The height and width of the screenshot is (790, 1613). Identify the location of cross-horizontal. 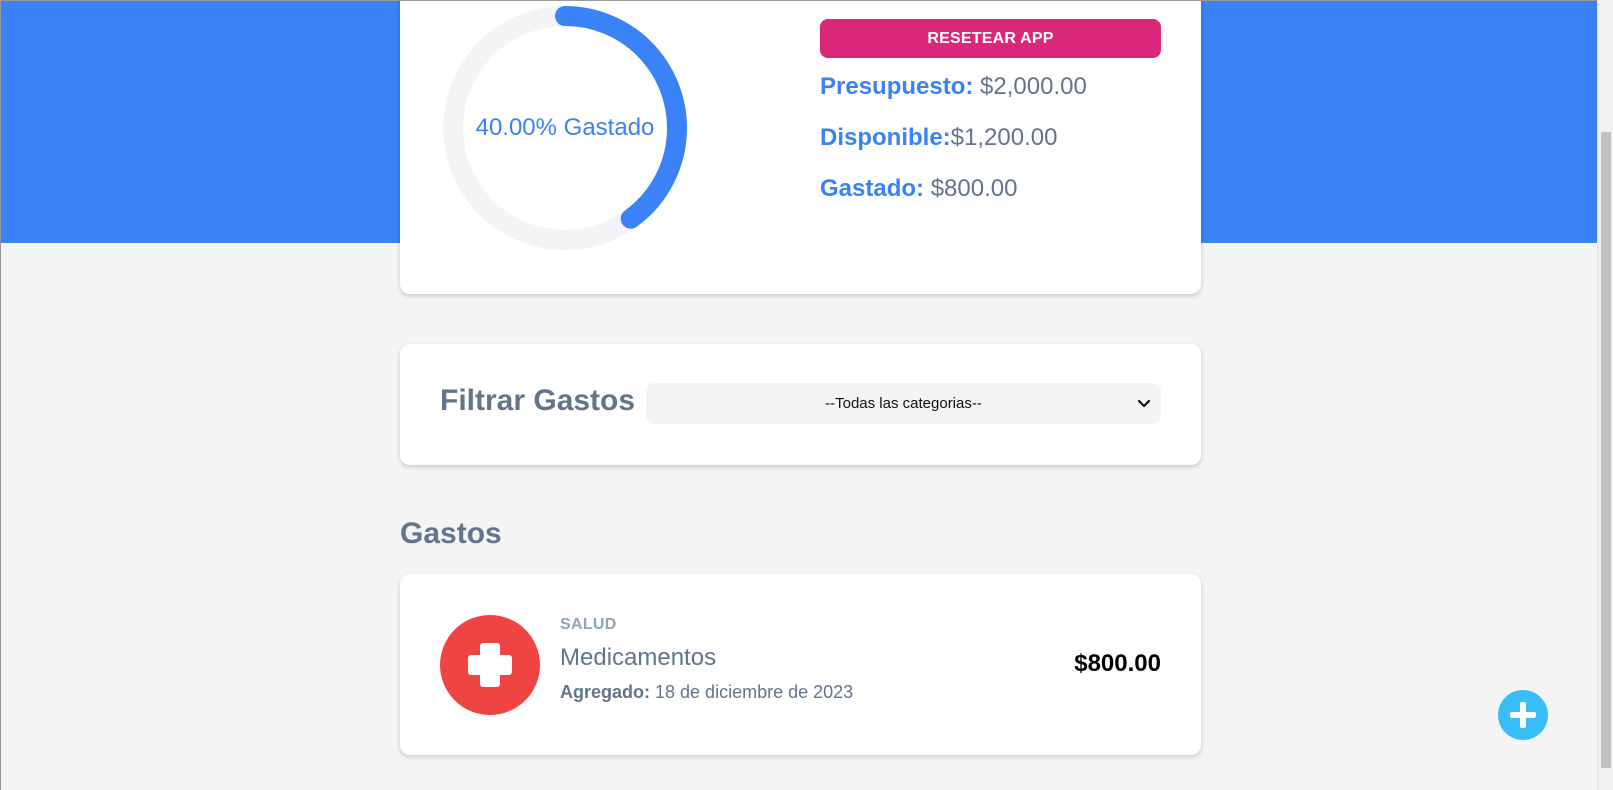
(490, 665).